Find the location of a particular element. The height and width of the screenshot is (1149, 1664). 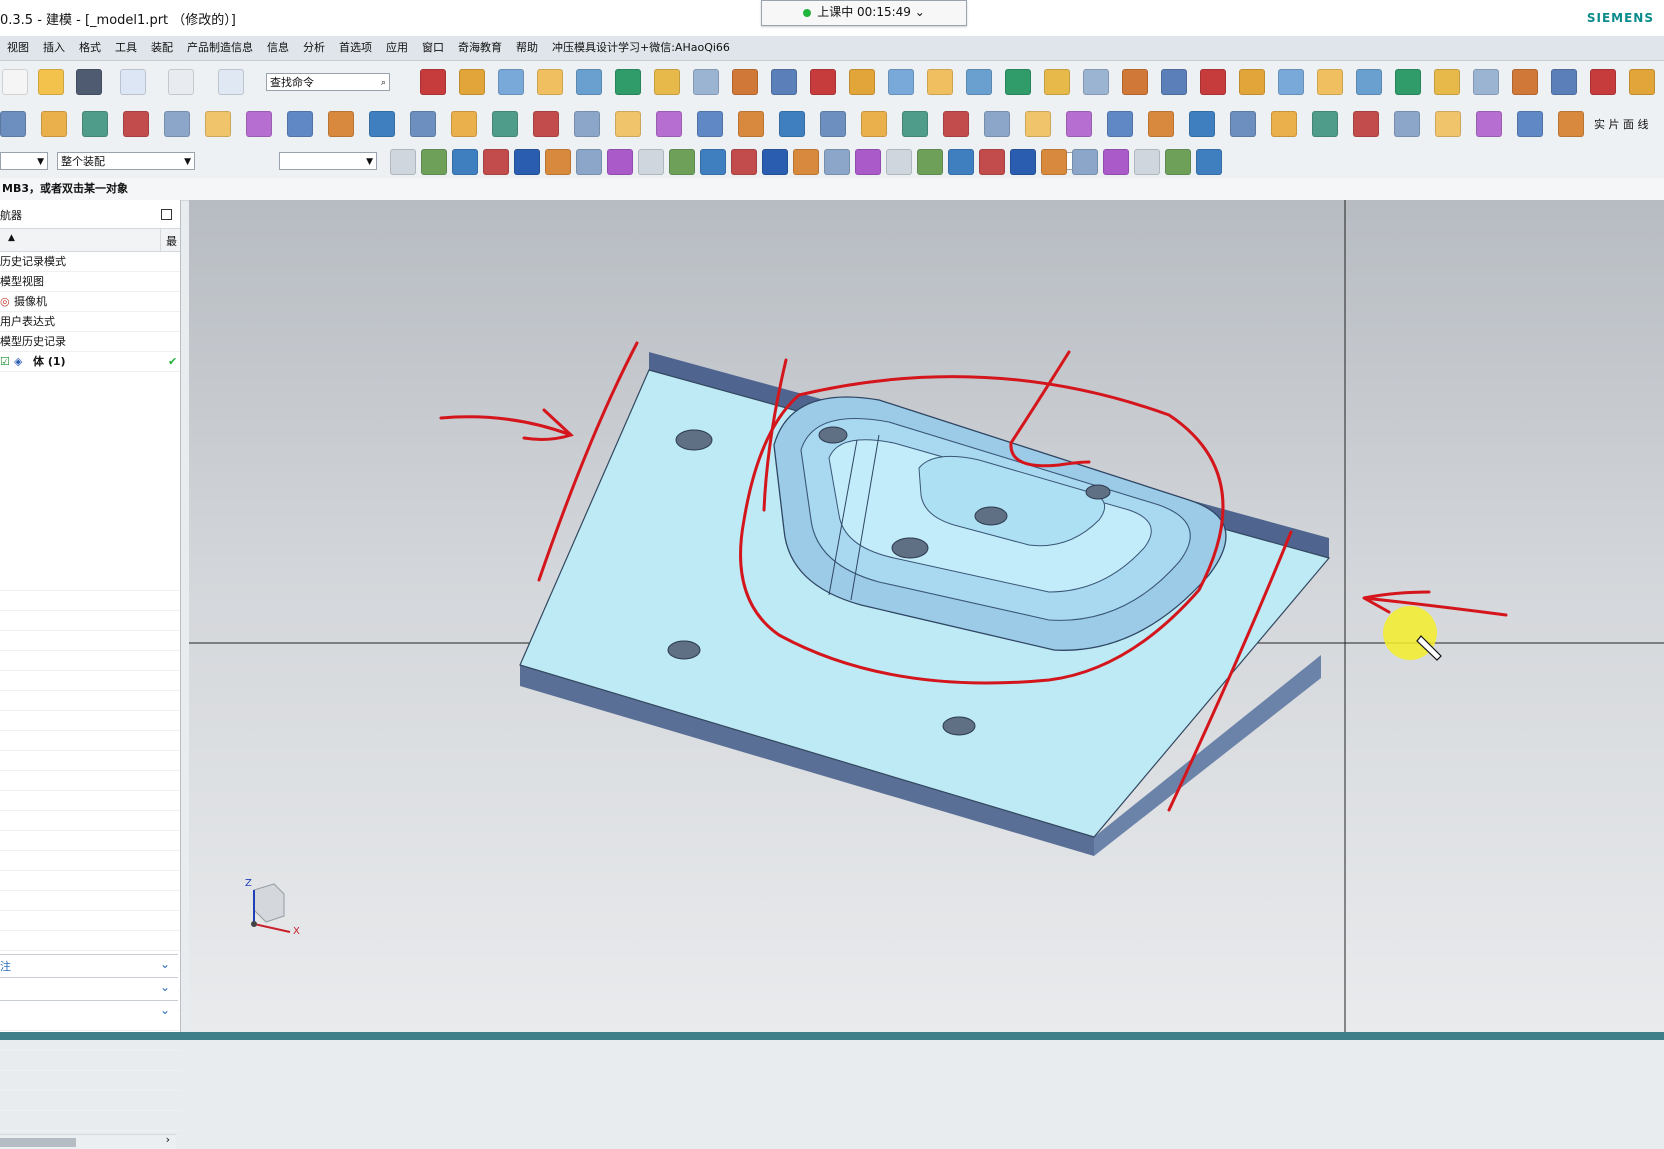

modeling-tool-13-icon is located at coordinates (505, 124).